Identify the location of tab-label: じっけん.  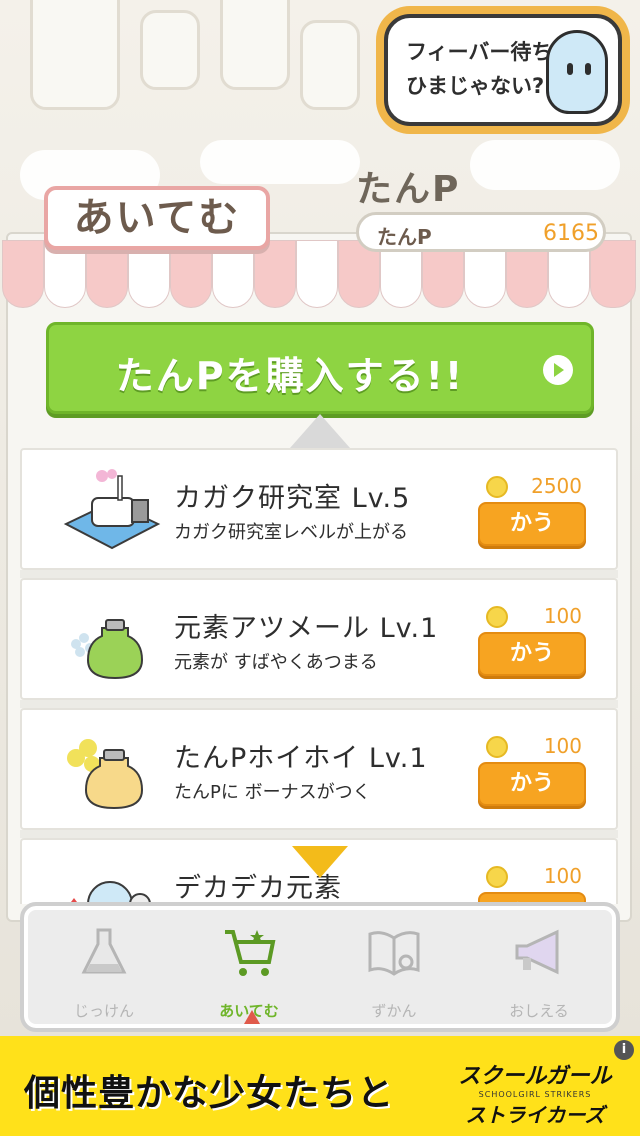
(103, 1011).